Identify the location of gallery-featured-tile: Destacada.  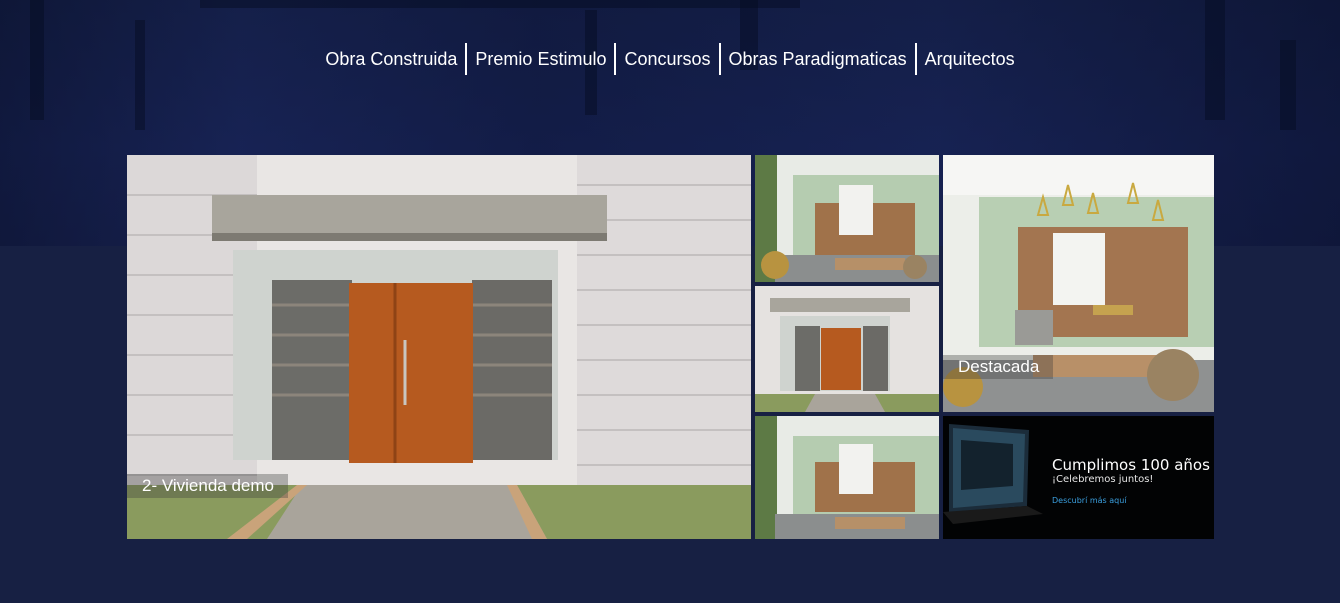
(1078, 283).